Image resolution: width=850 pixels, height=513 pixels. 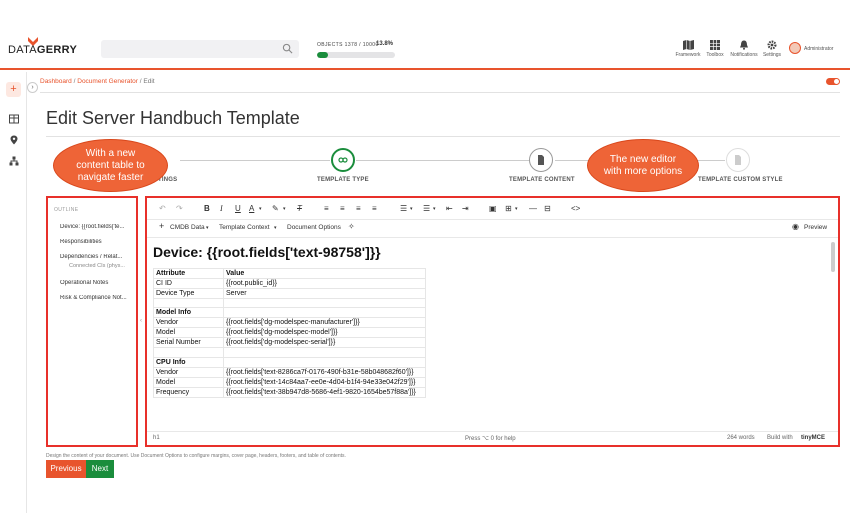 What do you see at coordinates (818, 49) in the screenshot?
I see `user-name: Administrator` at bounding box center [818, 49].